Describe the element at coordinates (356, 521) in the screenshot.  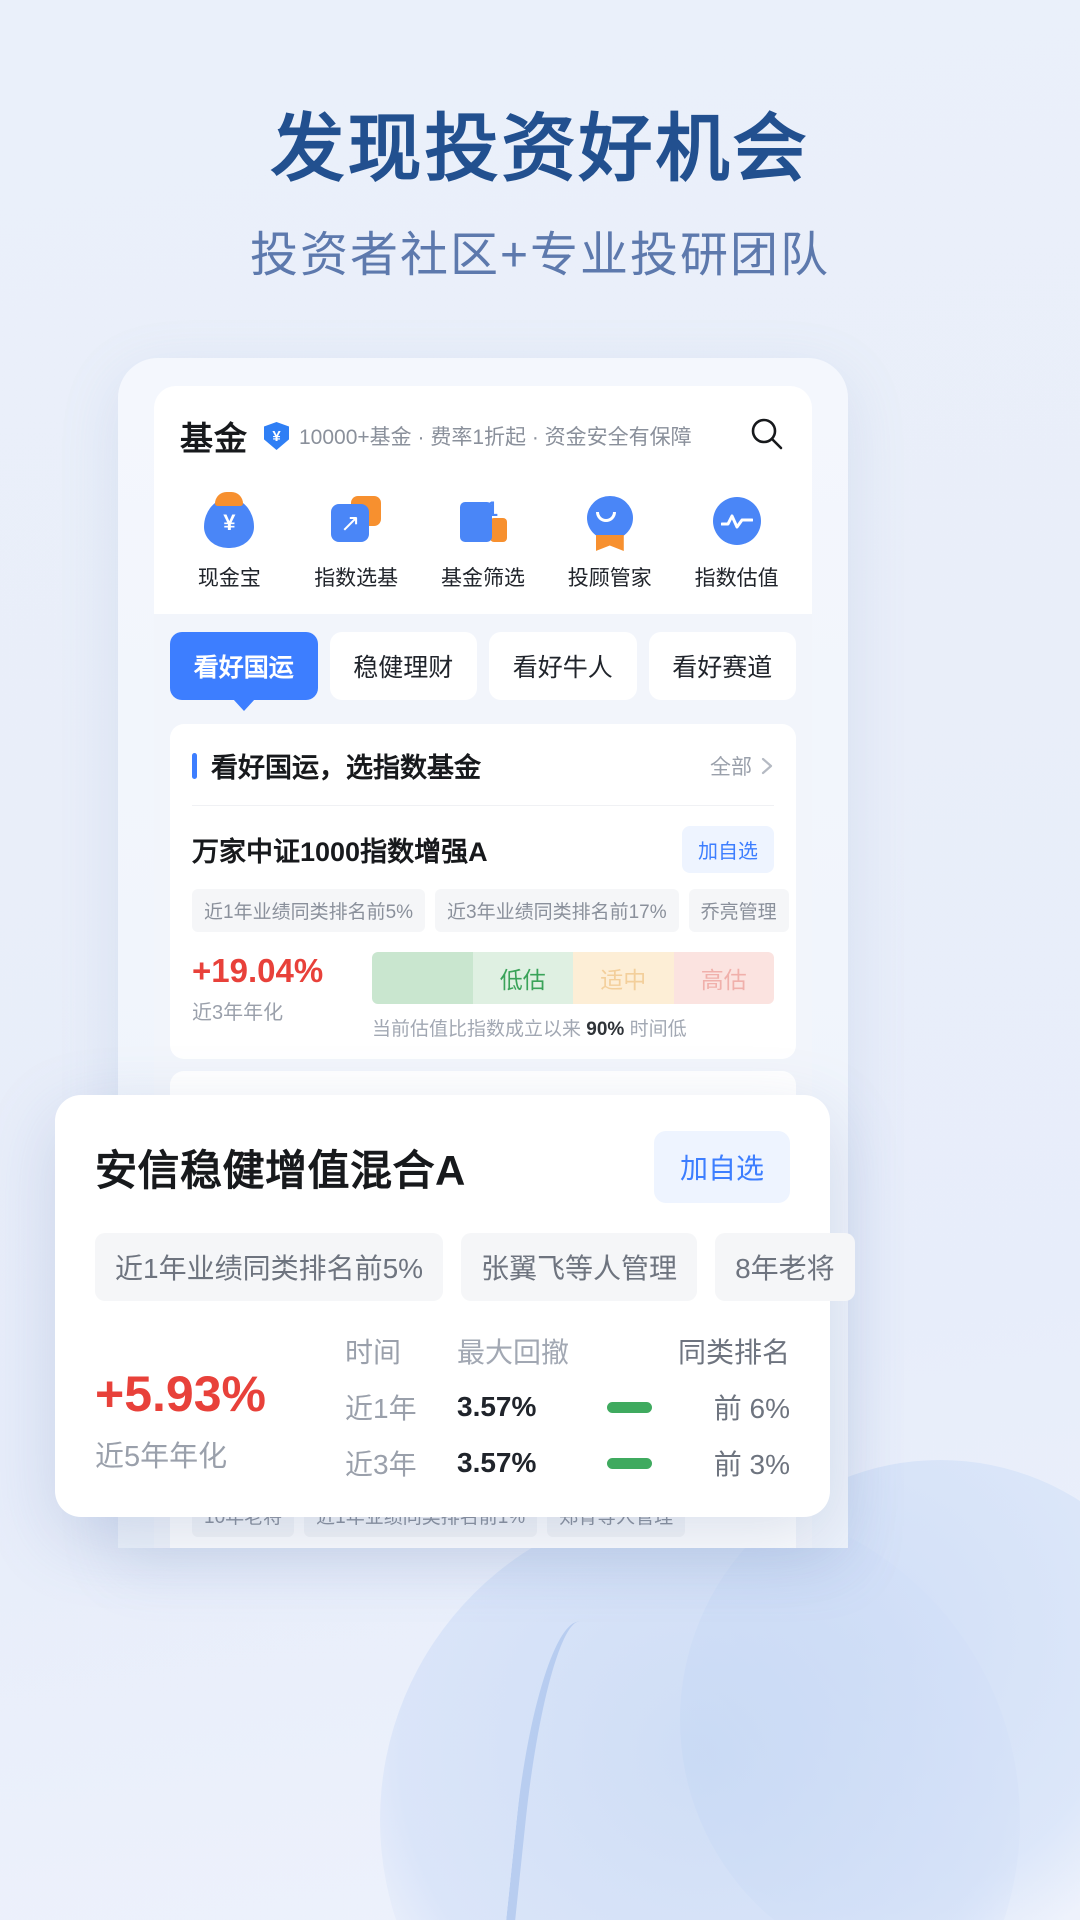
I see `arrow-square-icon: ↗` at that location.